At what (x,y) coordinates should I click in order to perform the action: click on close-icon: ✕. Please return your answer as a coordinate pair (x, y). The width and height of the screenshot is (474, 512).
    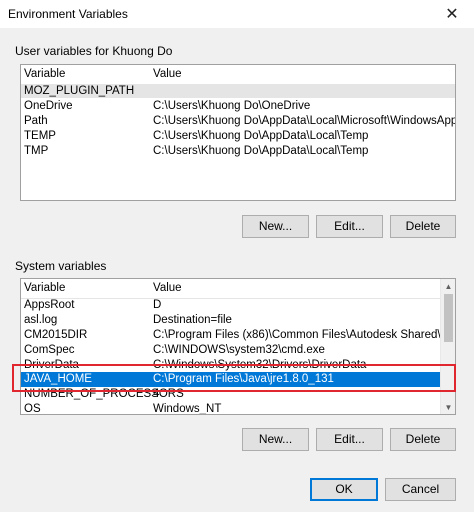
    Looking at the image, I should click on (452, 14).